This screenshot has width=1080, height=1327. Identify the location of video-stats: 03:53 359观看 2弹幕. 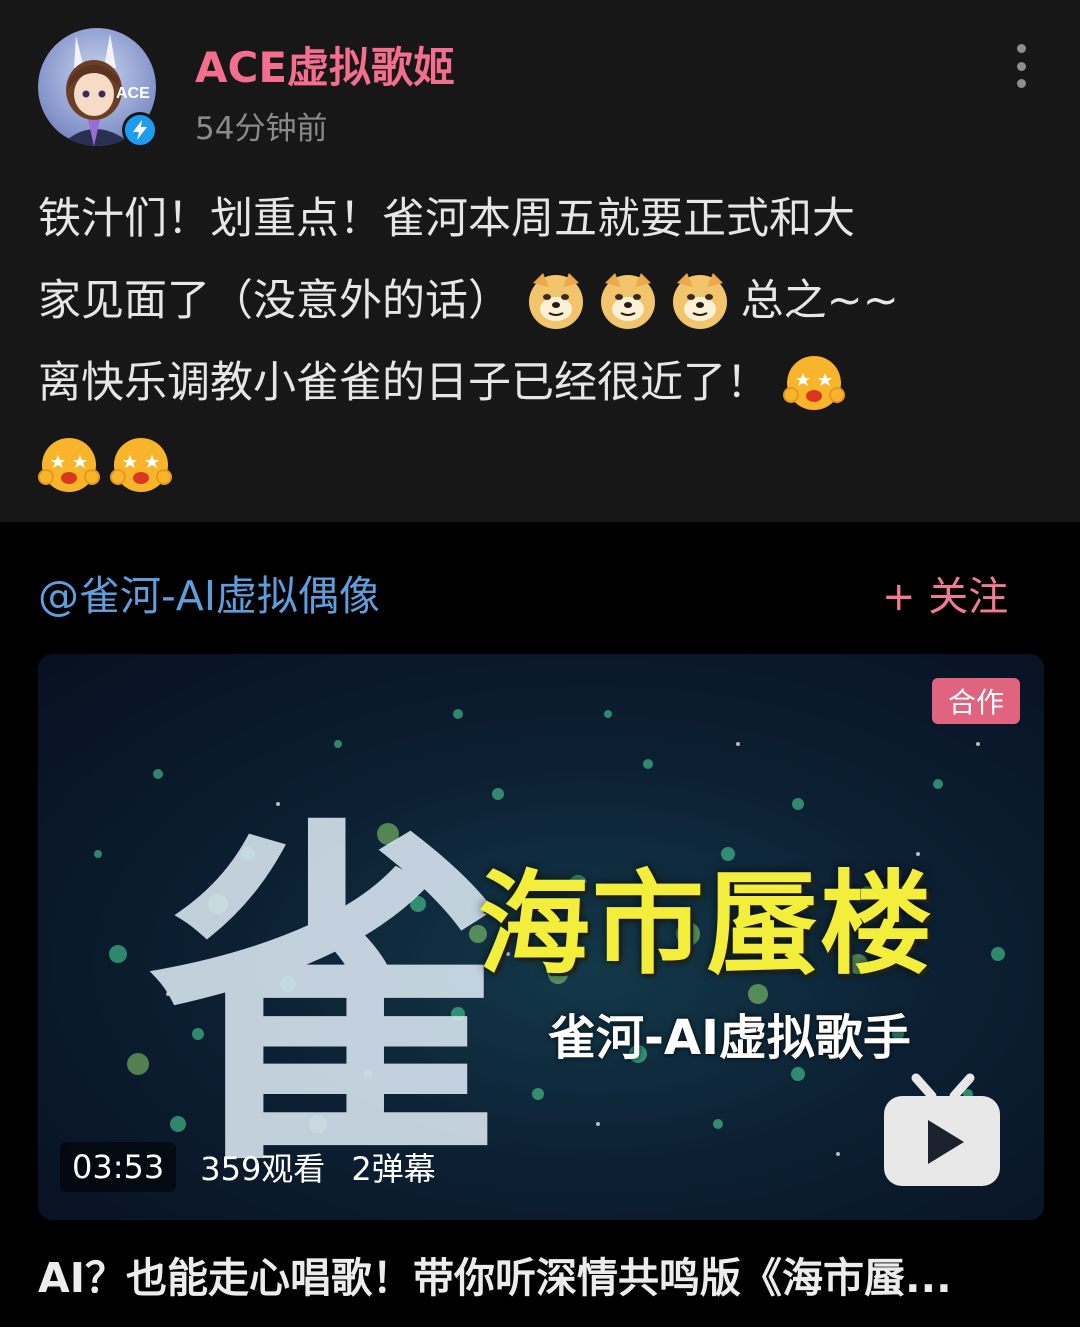
(248, 1167).